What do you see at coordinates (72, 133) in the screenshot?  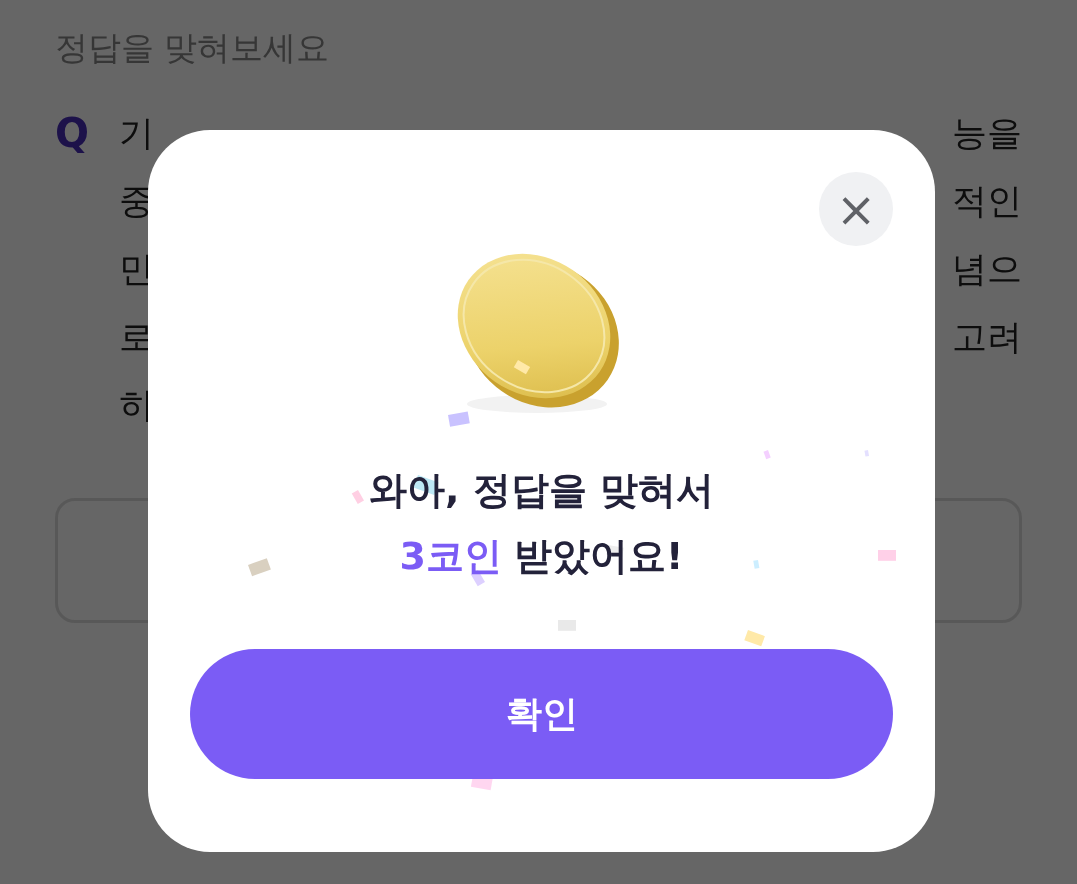 I see `question-mark: Q` at bounding box center [72, 133].